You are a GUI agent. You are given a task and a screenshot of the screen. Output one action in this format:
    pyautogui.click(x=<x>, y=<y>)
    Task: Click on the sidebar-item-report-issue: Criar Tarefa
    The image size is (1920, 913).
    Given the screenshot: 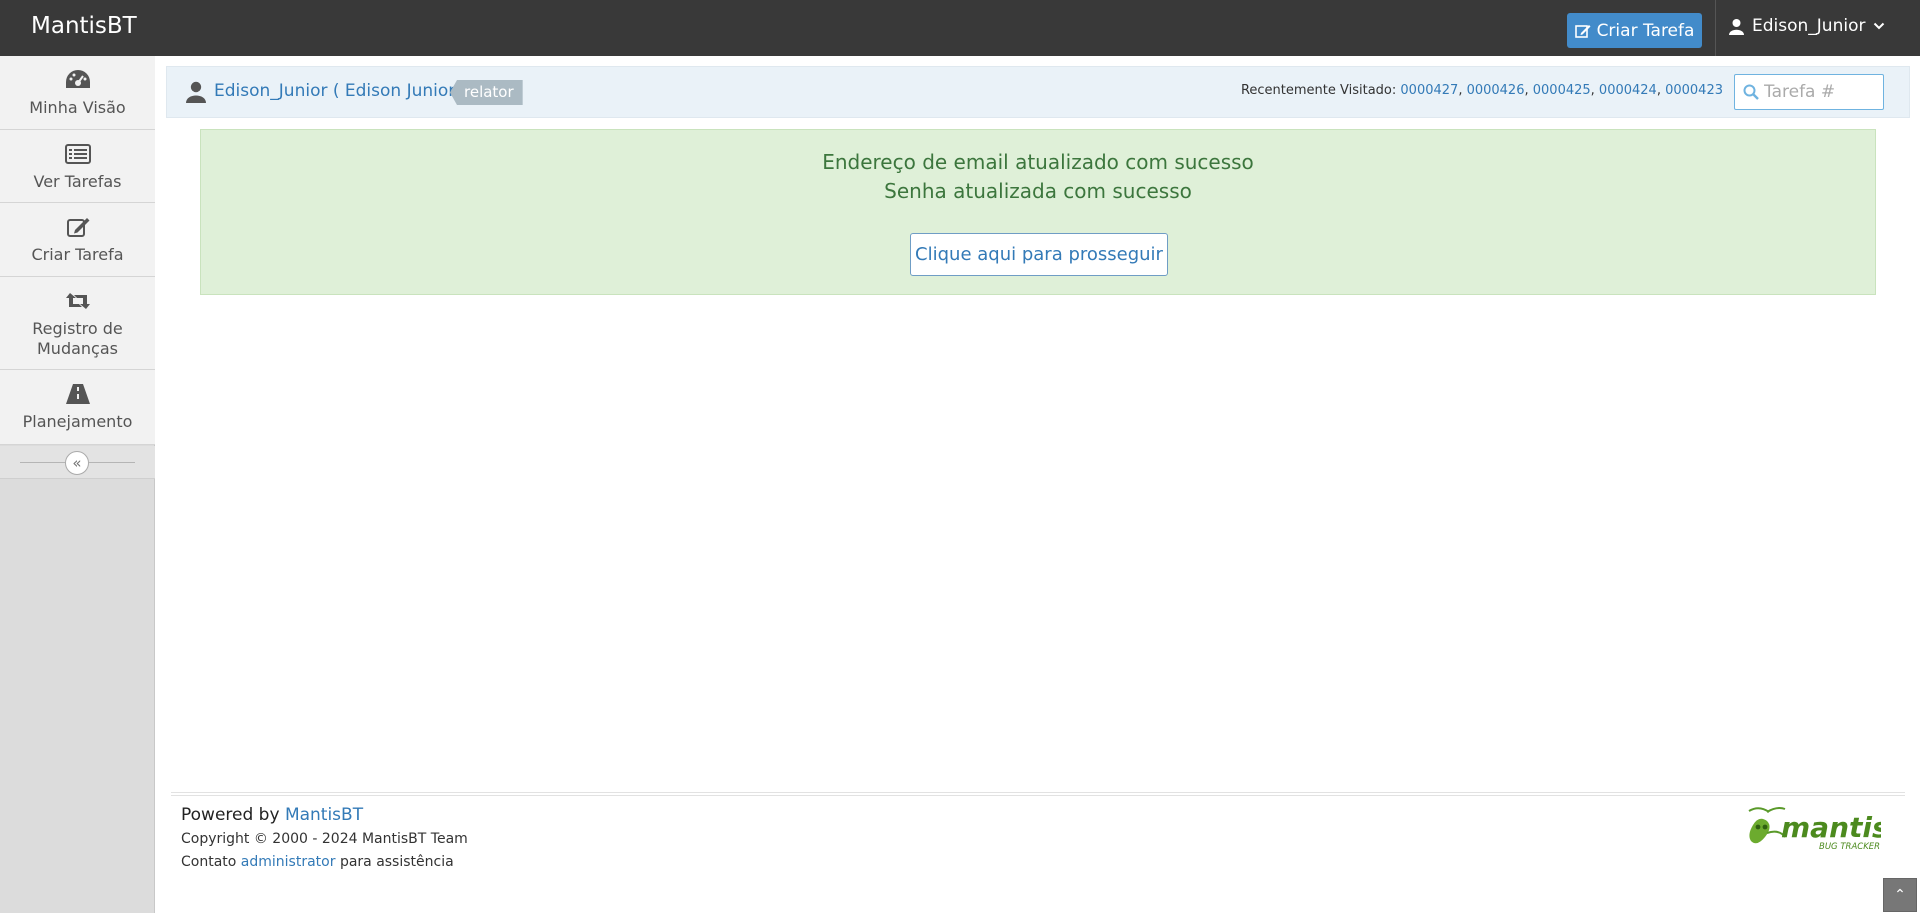 What is the action you would take?
    pyautogui.click(x=77, y=240)
    